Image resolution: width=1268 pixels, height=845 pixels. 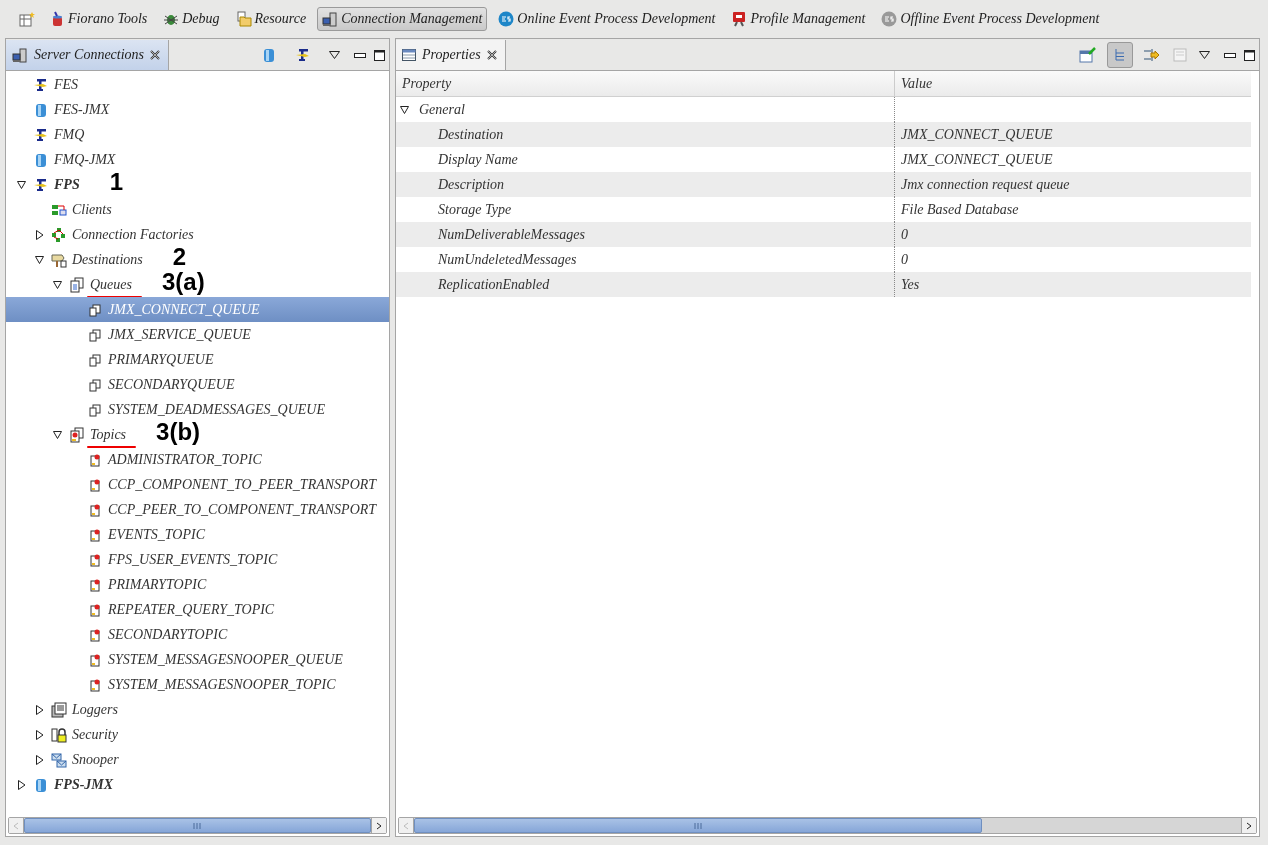 I want to click on tree-label: Clients, so click(x=92, y=209).